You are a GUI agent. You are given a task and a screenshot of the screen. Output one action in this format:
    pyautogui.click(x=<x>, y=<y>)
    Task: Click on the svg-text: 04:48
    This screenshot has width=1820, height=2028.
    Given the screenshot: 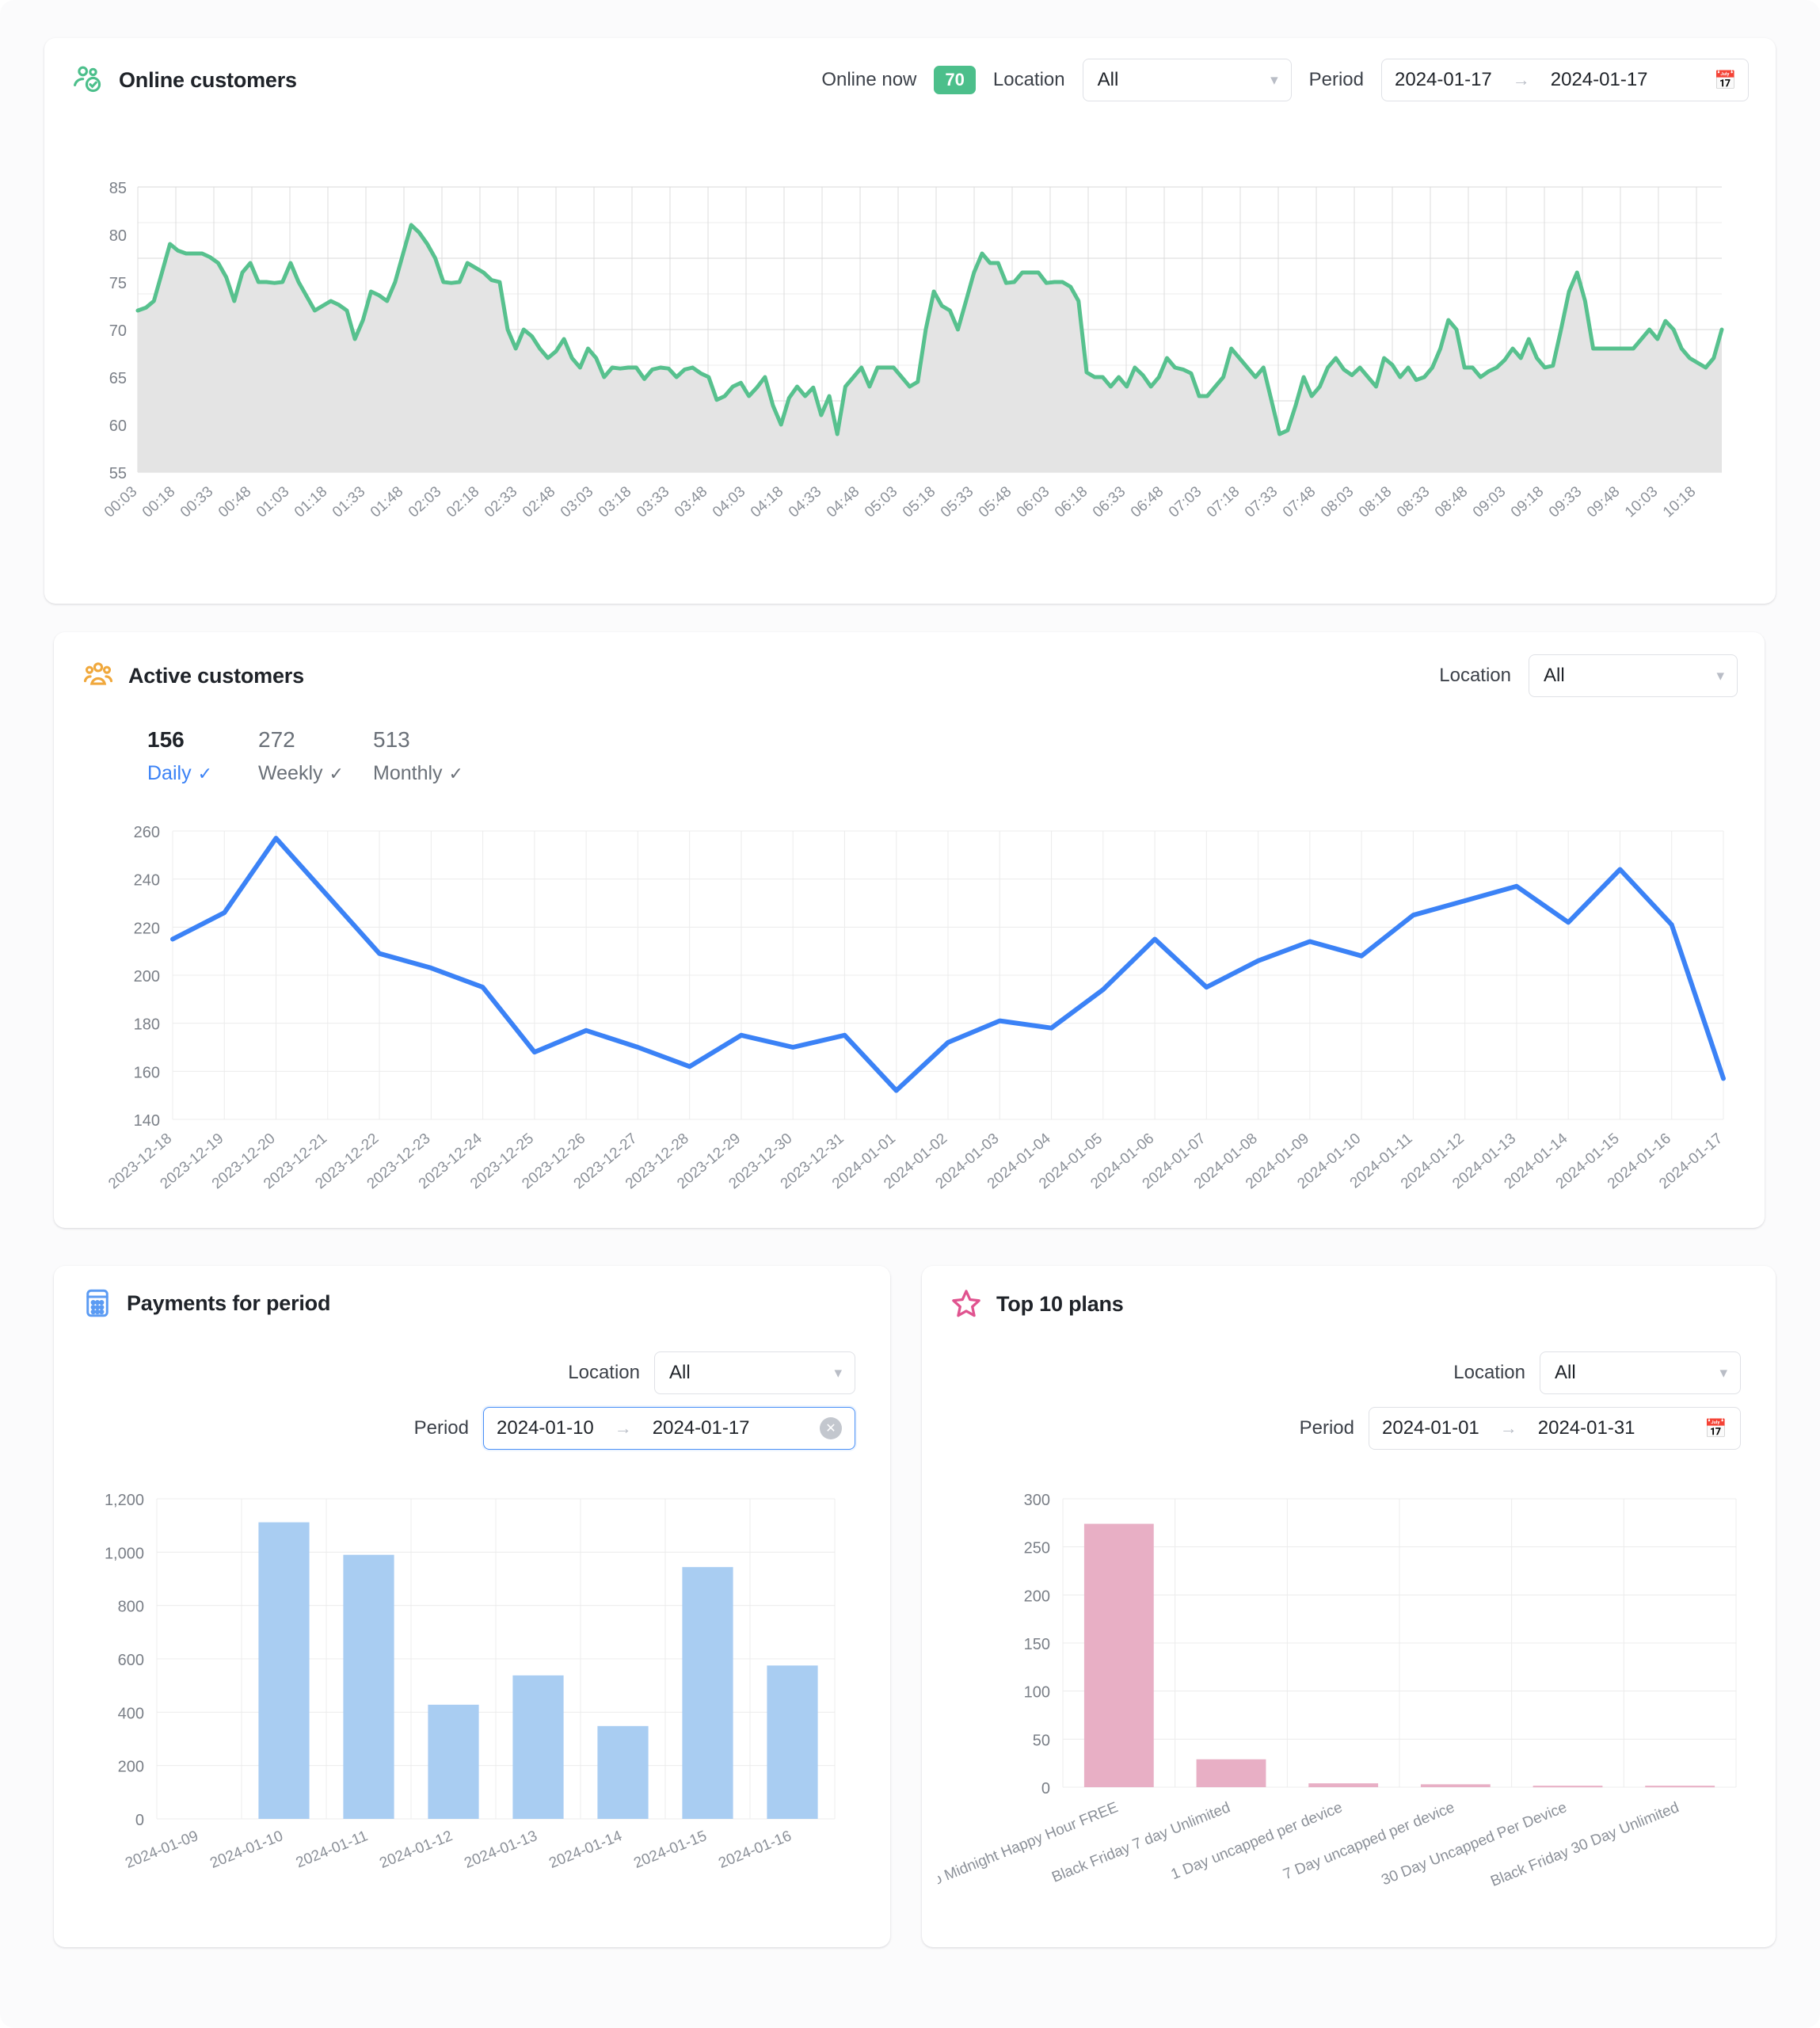 What is the action you would take?
    pyautogui.click(x=843, y=502)
    